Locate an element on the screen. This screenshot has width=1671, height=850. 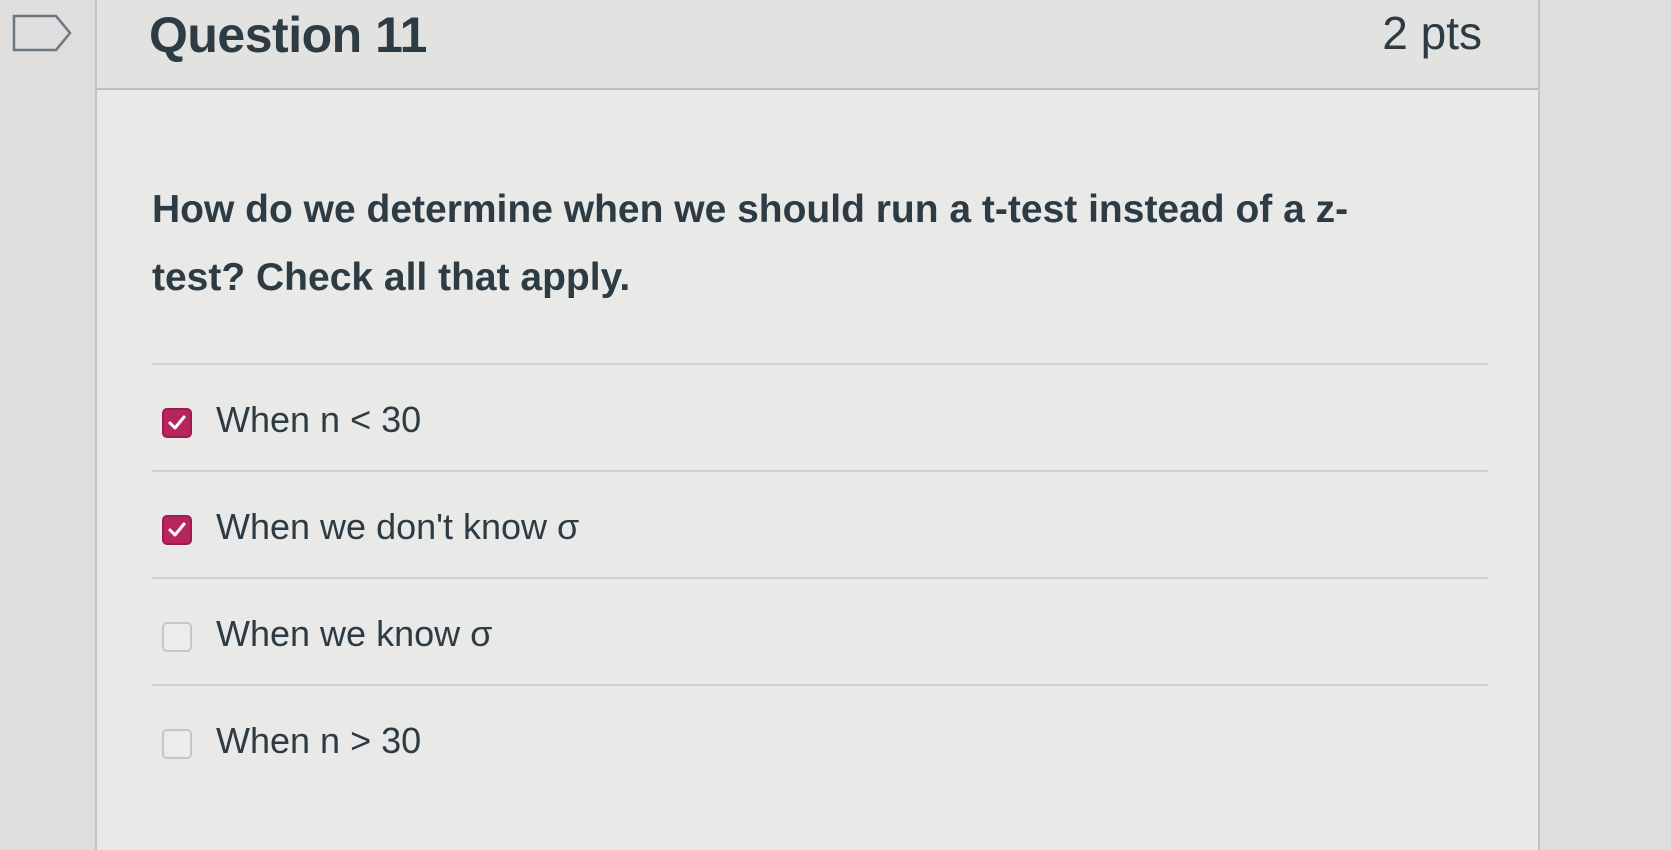
answer-label: When we don't know σ is located at coordinates (398, 526).